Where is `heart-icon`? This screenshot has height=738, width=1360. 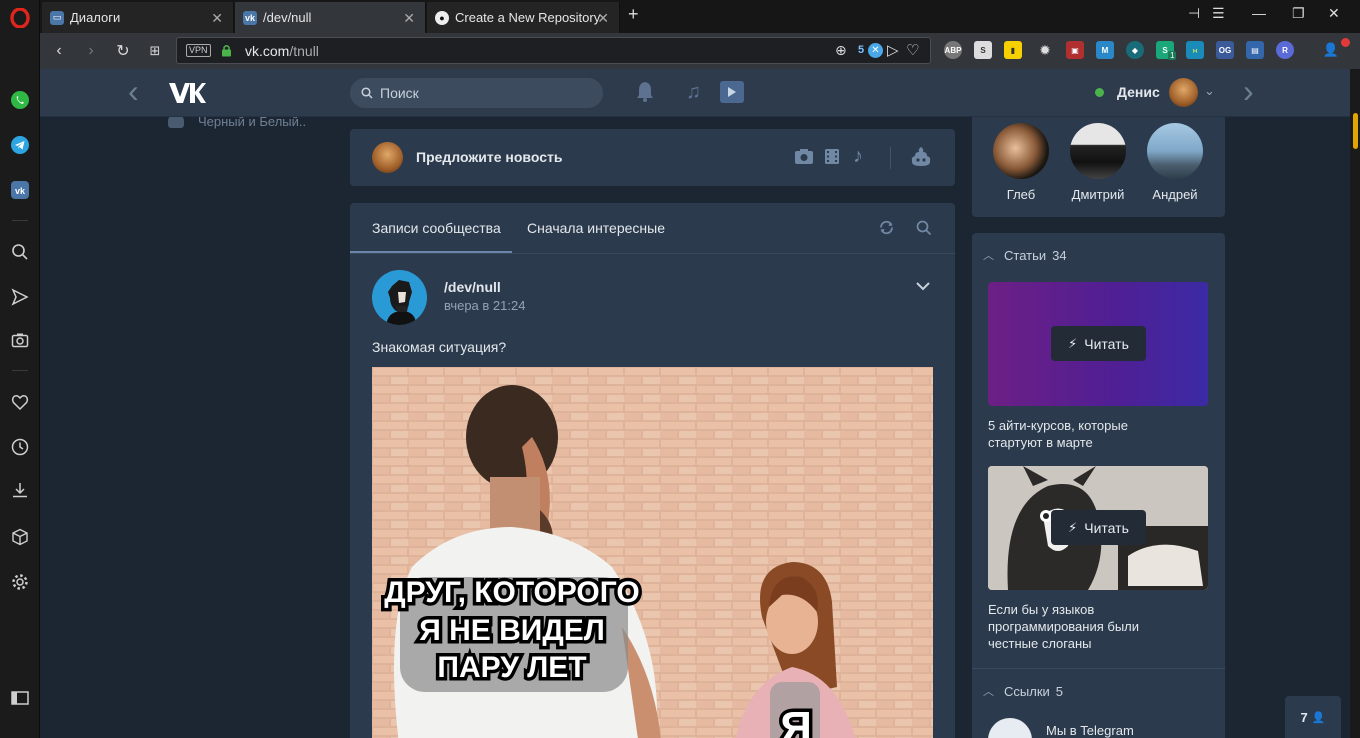 heart-icon is located at coordinates (20, 402).